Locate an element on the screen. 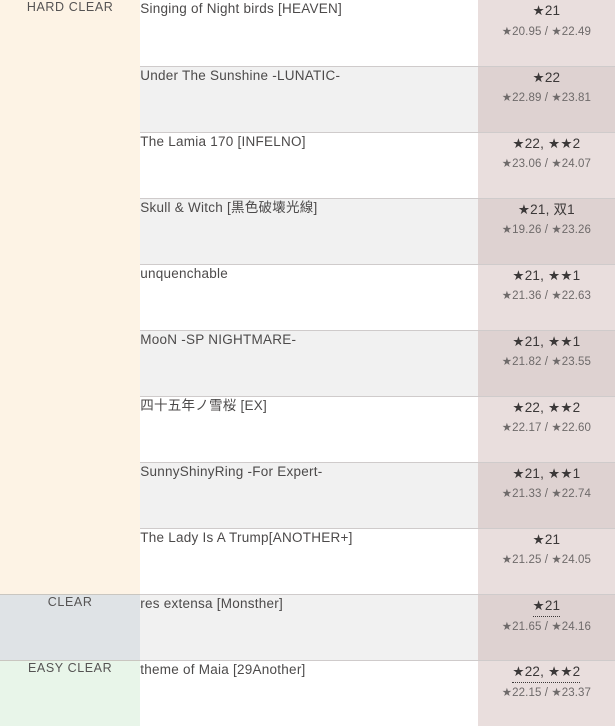  rating-range-label: ★23.06 / ★24.07 is located at coordinates (546, 164).